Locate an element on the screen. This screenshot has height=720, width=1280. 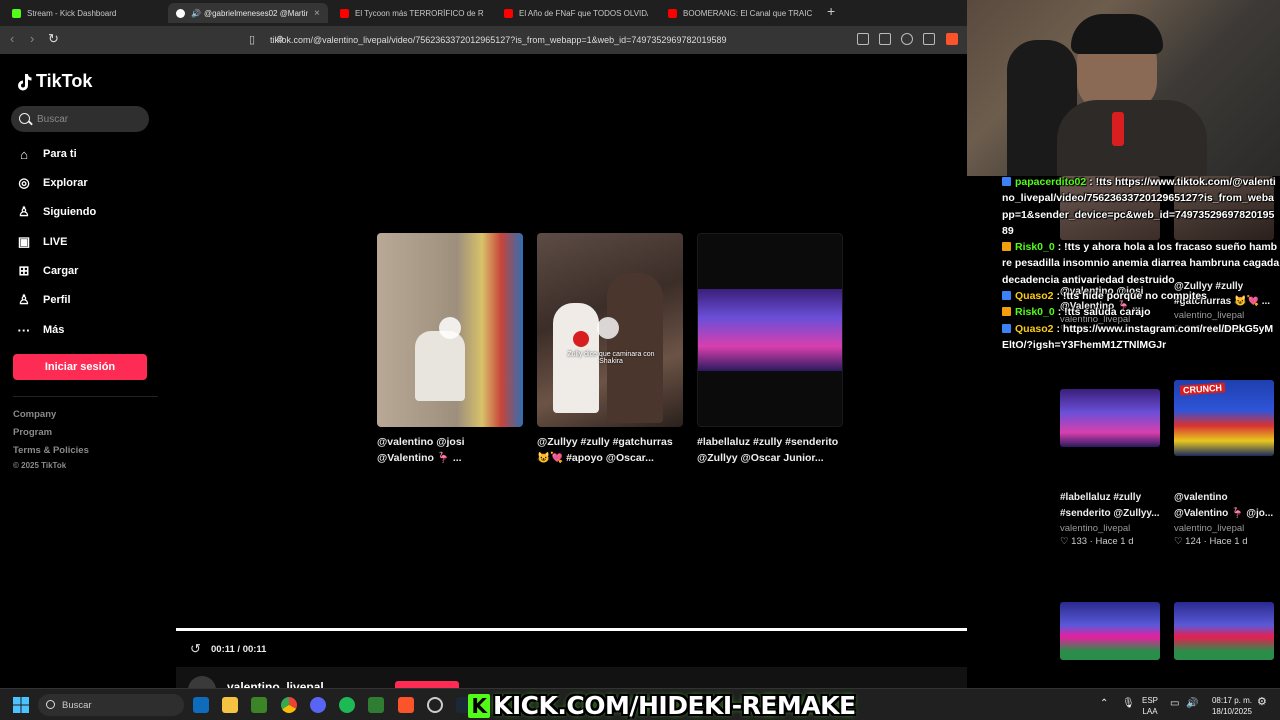
file-explorer-icon is located at coordinates (230, 705).